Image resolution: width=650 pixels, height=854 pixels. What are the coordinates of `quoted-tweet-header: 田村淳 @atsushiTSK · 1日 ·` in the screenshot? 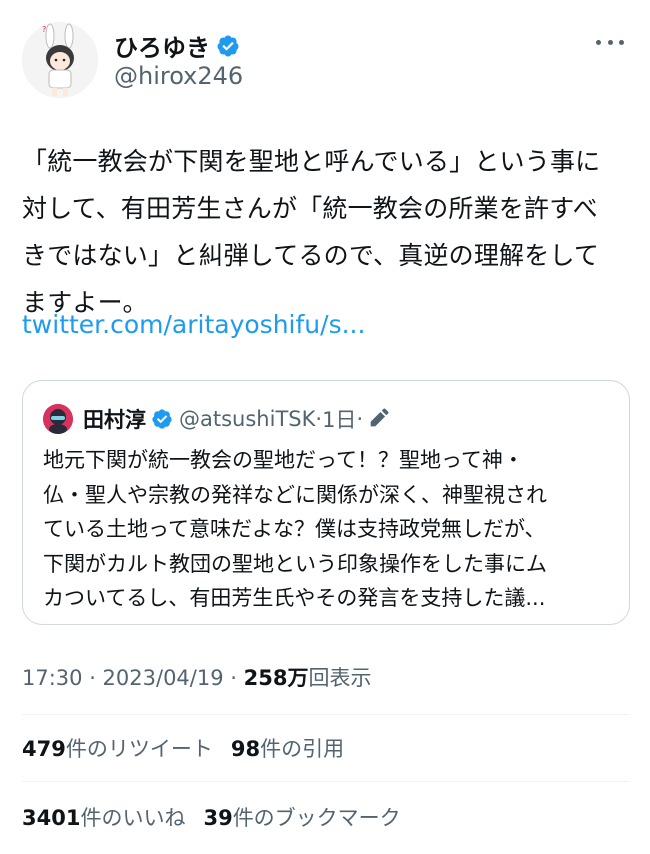 It's located at (216, 419).